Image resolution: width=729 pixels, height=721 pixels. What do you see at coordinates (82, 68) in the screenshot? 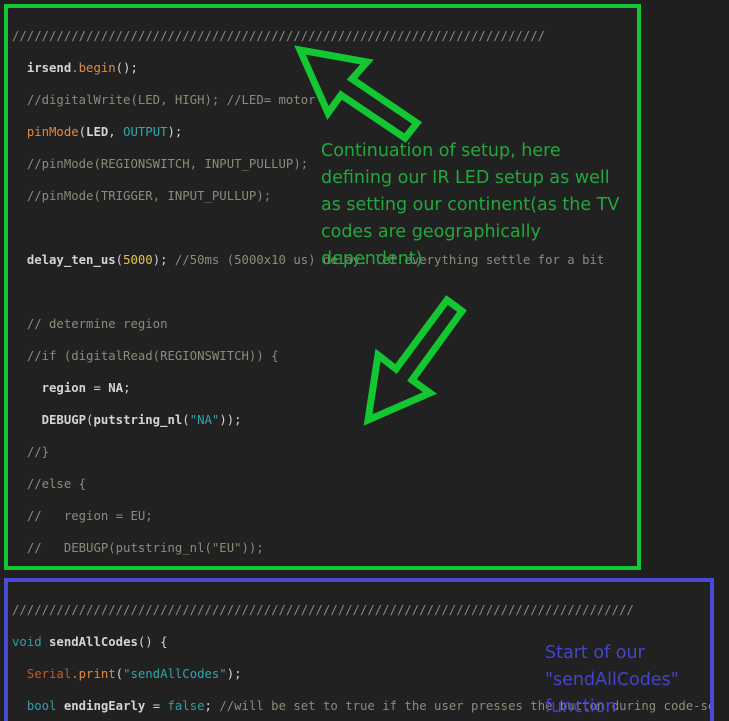
I see `code-line: irsend.begin();` at bounding box center [82, 68].